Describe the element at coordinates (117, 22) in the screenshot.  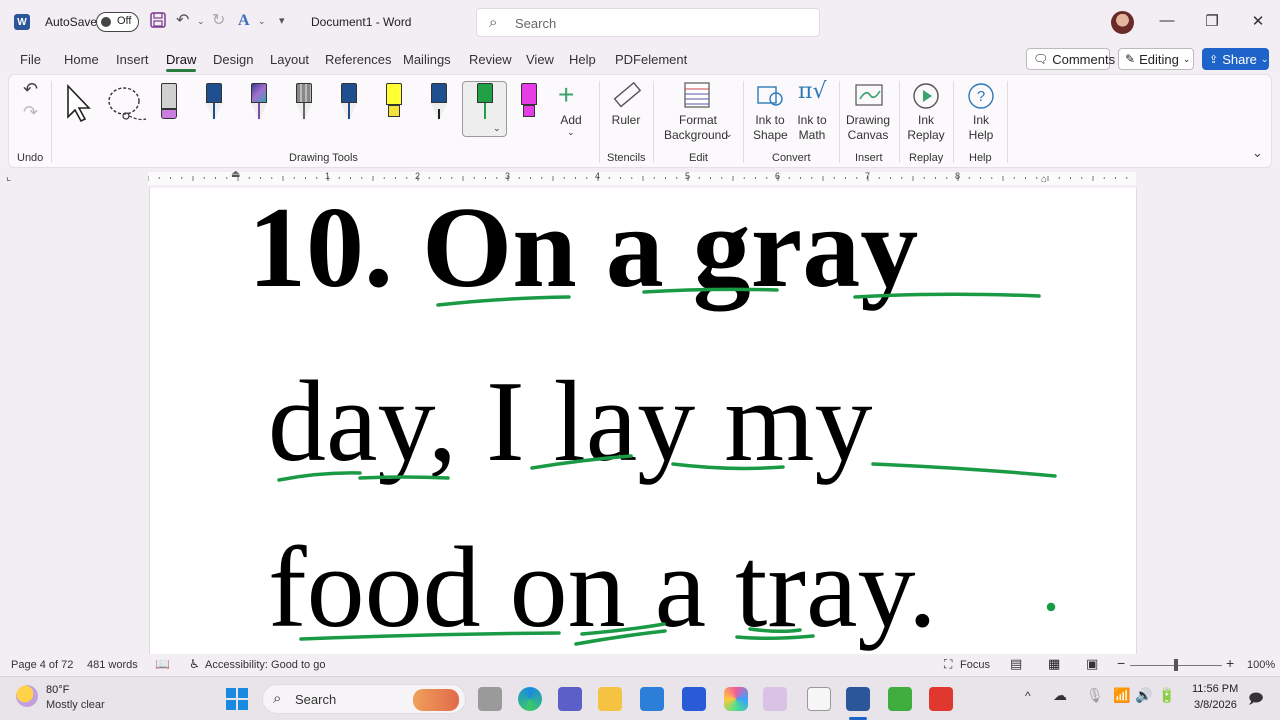
I see `autosave-toggle: Off` at that location.